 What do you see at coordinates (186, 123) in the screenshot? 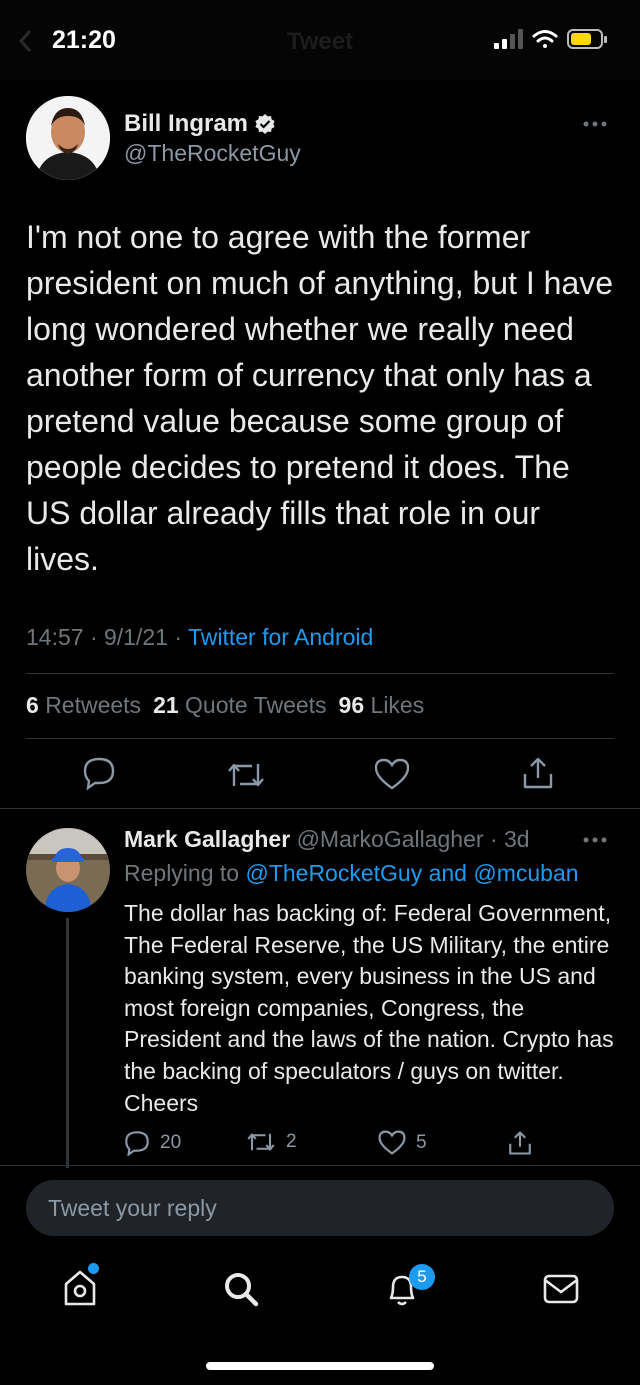
I see `author-name-text: Bill Ingram` at bounding box center [186, 123].